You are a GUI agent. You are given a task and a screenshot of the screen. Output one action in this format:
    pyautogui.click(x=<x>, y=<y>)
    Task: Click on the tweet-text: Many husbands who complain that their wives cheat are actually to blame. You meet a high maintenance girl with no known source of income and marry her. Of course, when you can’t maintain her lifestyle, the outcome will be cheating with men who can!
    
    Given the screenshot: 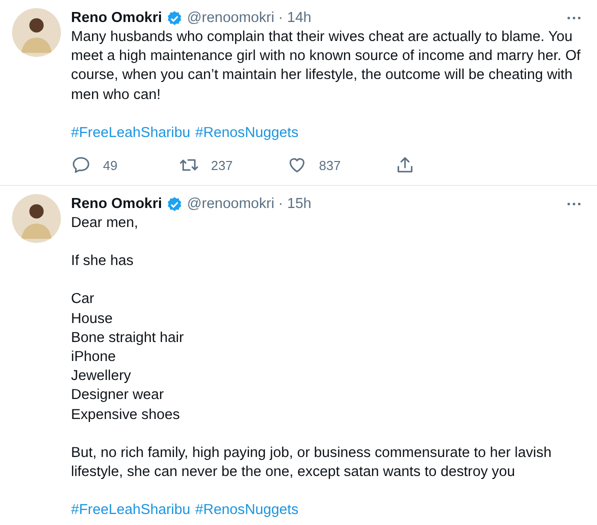 What is the action you would take?
    pyautogui.click(x=326, y=66)
    